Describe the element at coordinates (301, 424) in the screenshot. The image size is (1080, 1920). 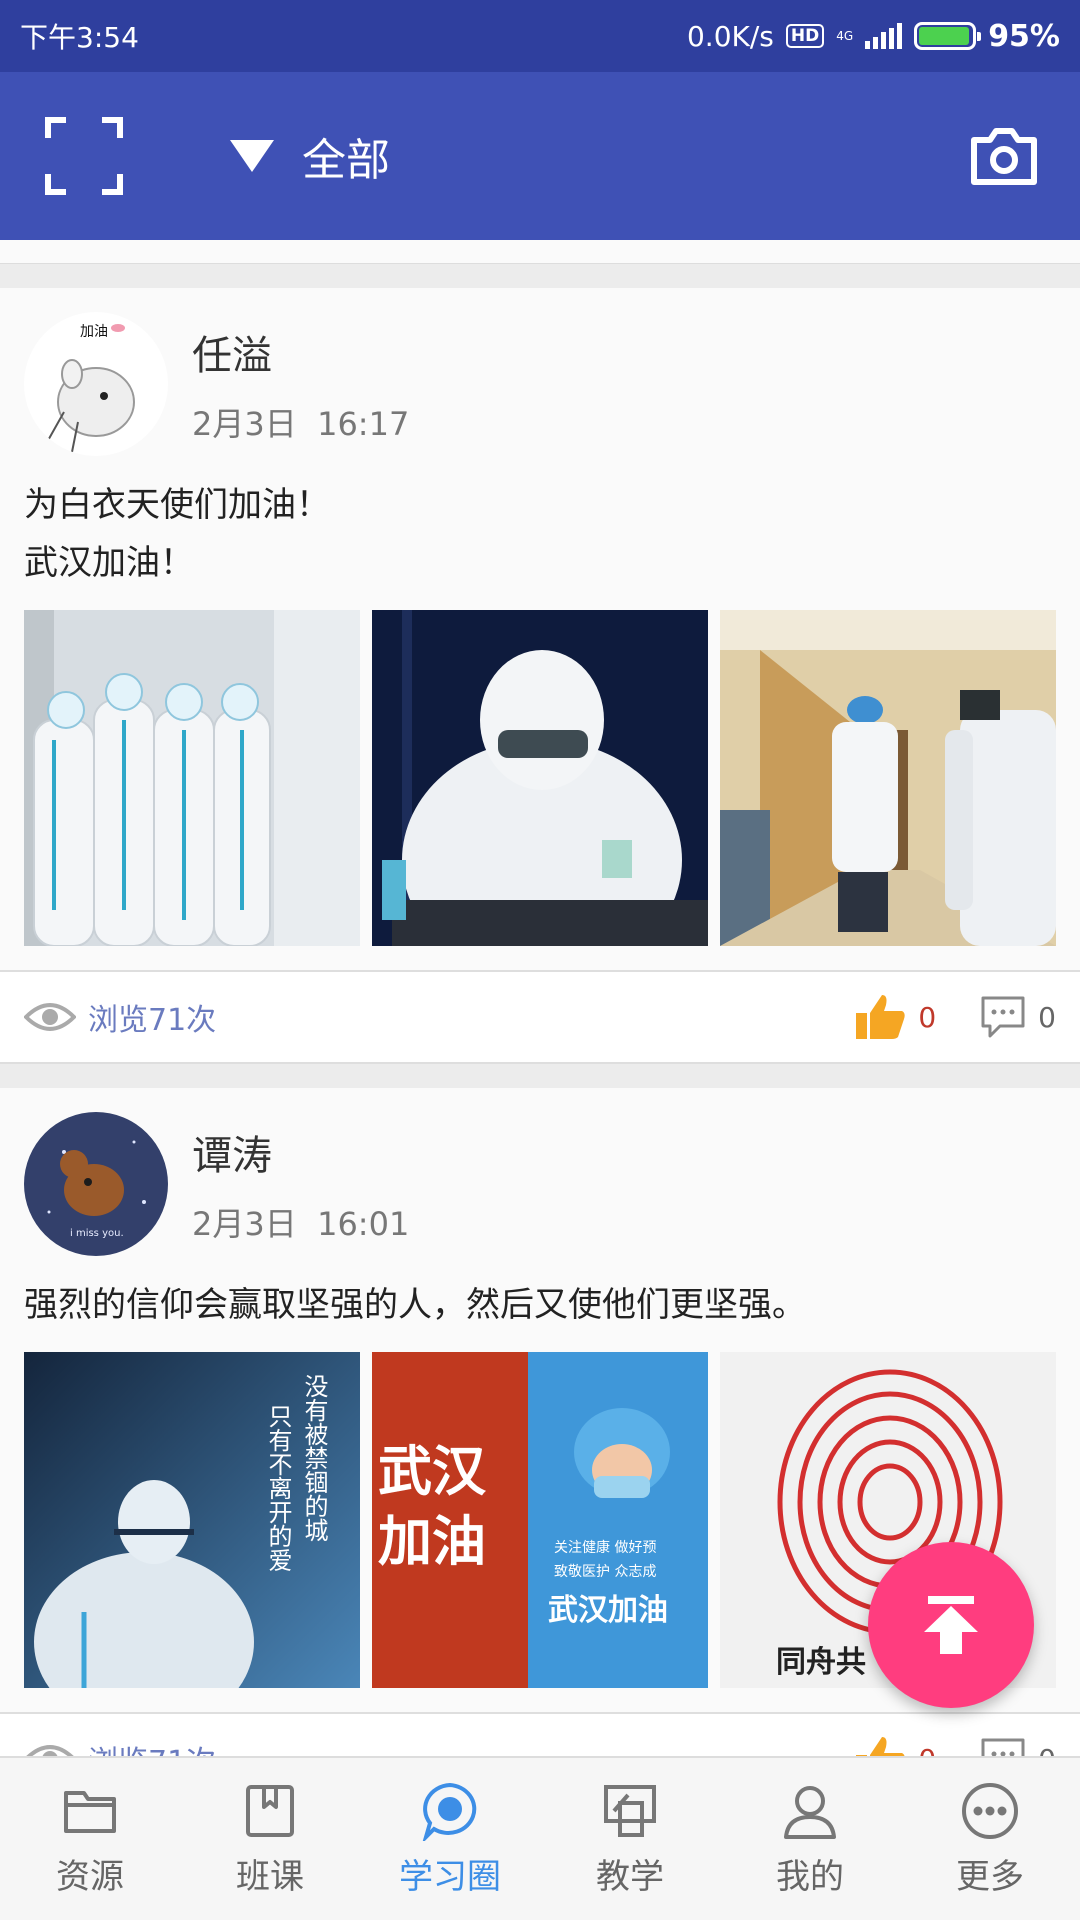
I see `post-timestamp: 2月3日 16:17` at that location.